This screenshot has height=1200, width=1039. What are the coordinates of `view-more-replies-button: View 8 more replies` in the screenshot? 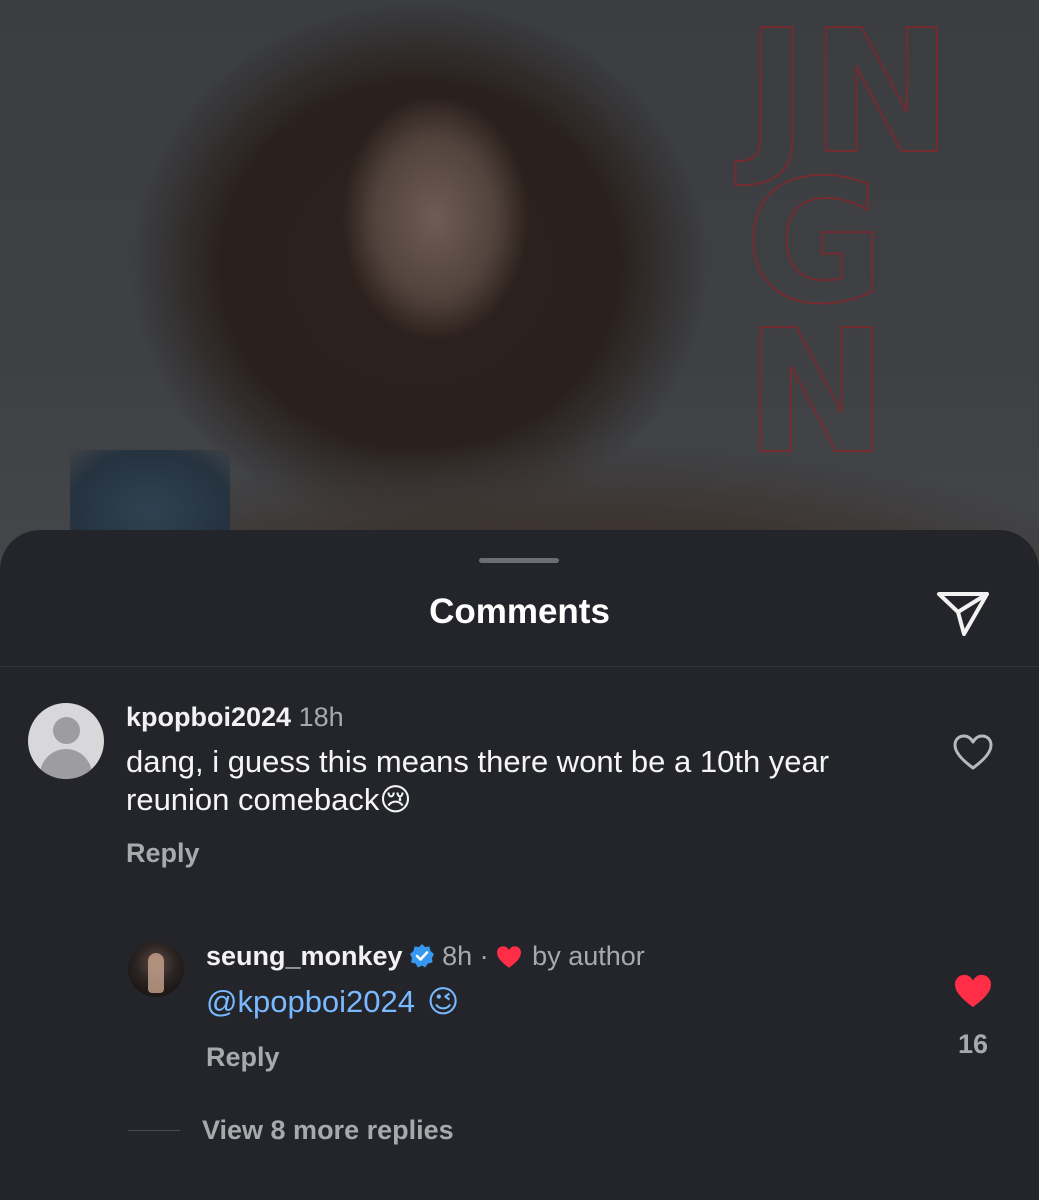 It's located at (328, 1130).